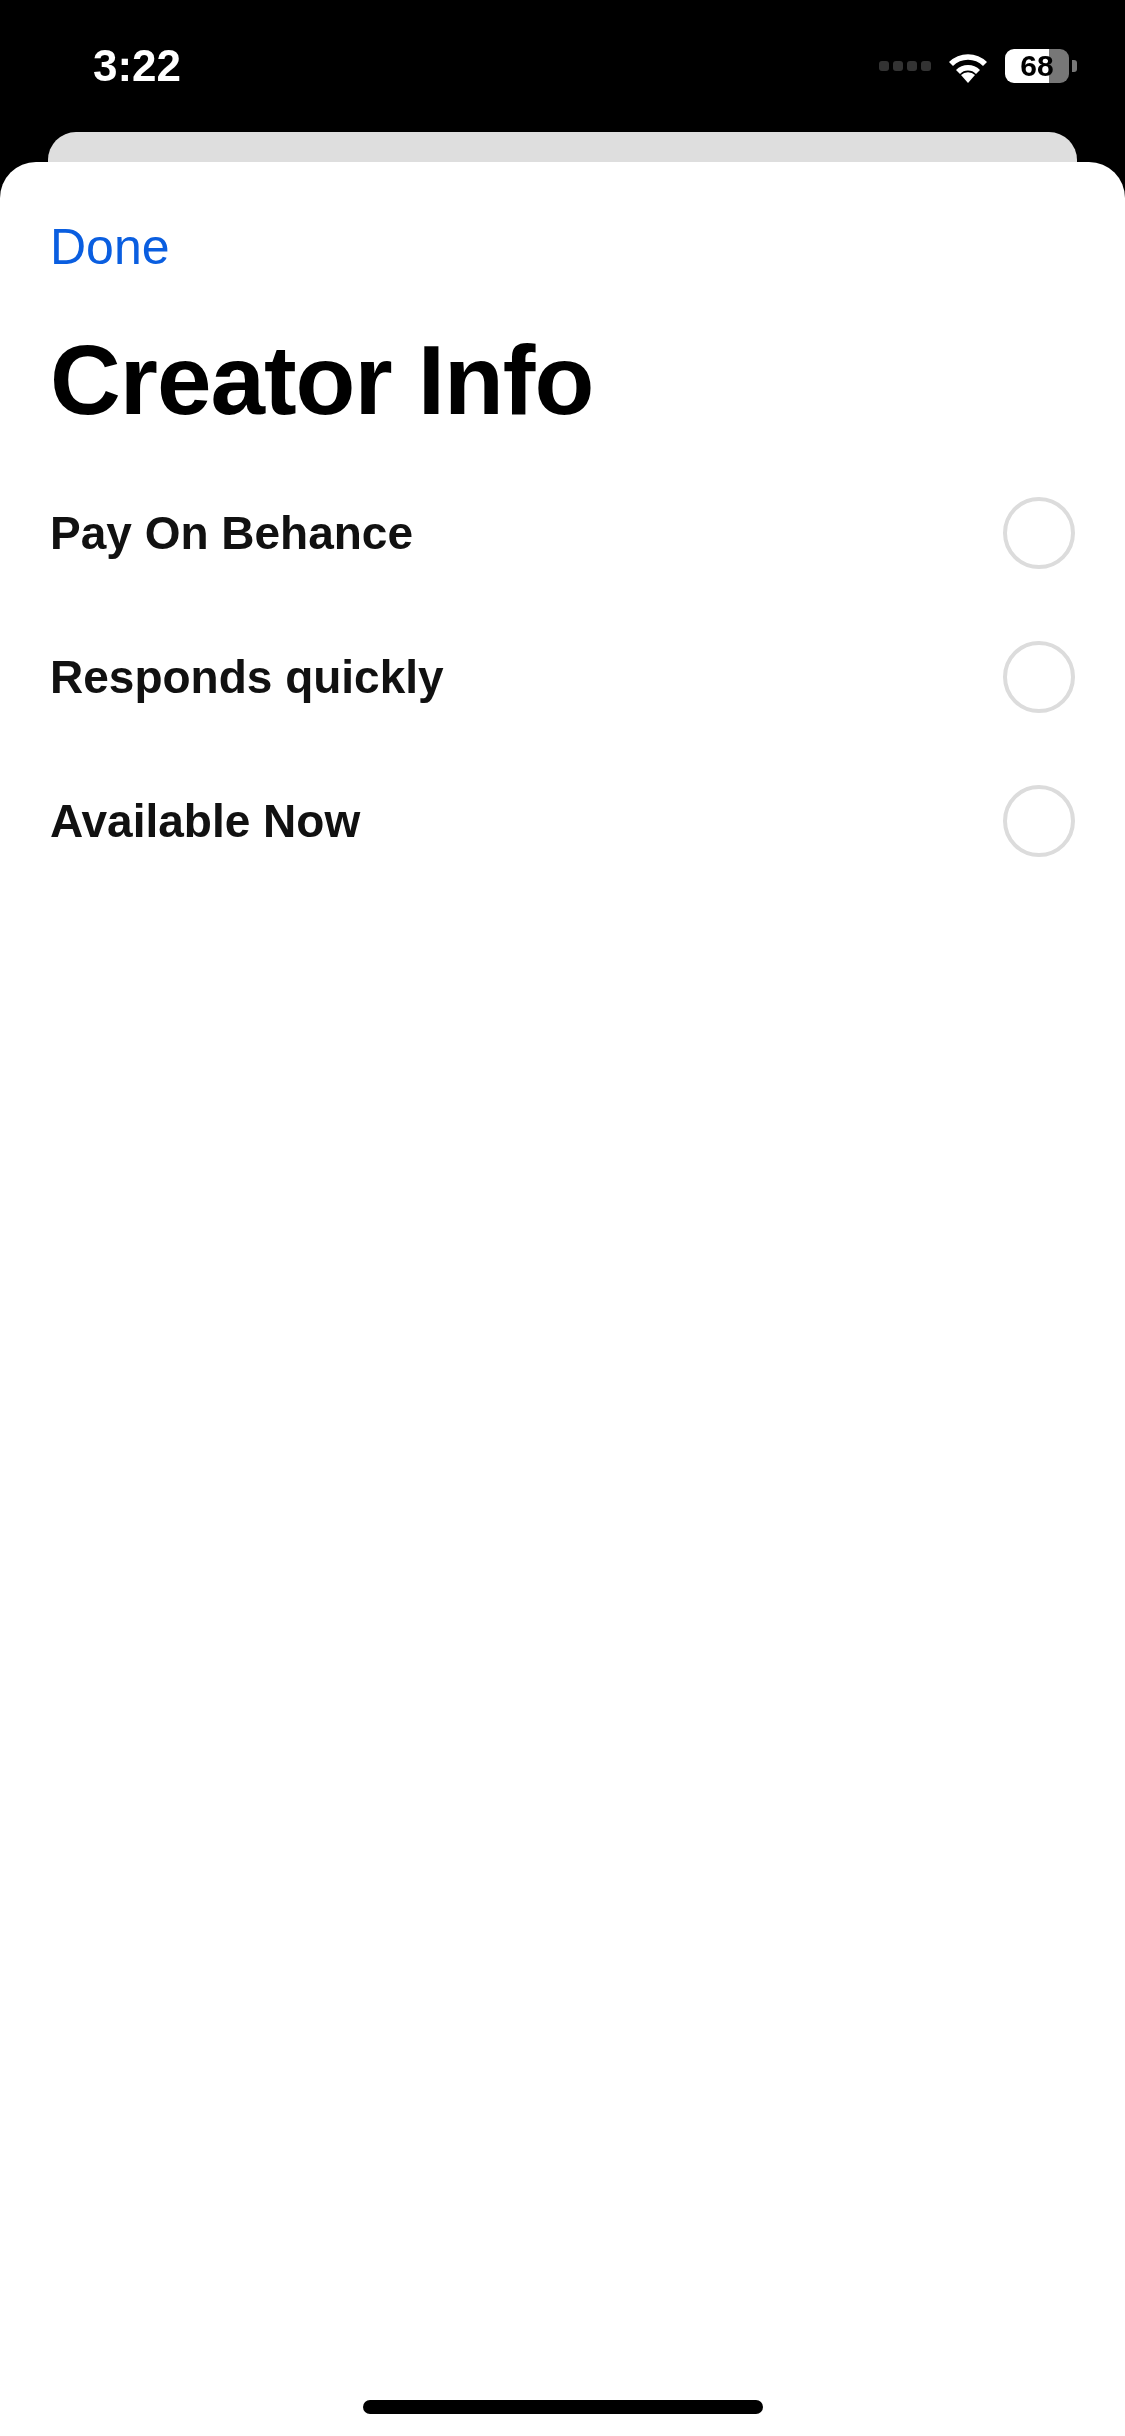 This screenshot has height=2436, width=1125. I want to click on sheet-title: Creator Info, so click(322, 380).